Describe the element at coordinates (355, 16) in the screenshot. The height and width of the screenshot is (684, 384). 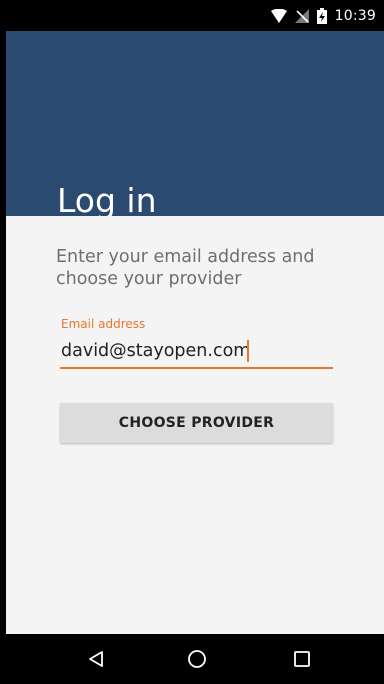
I see `status-time: 10:39` at that location.